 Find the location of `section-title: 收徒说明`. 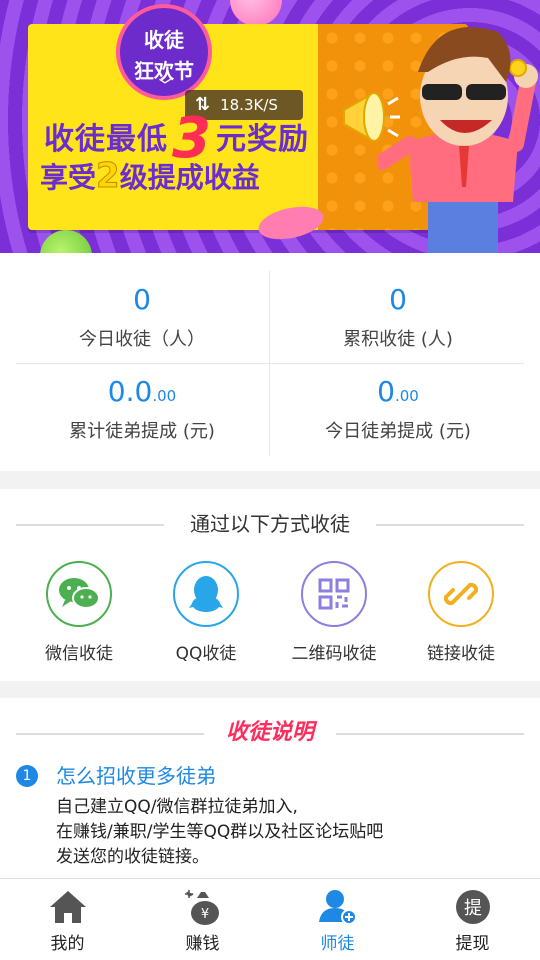

section-title: 收徒说明 is located at coordinates (270, 733).